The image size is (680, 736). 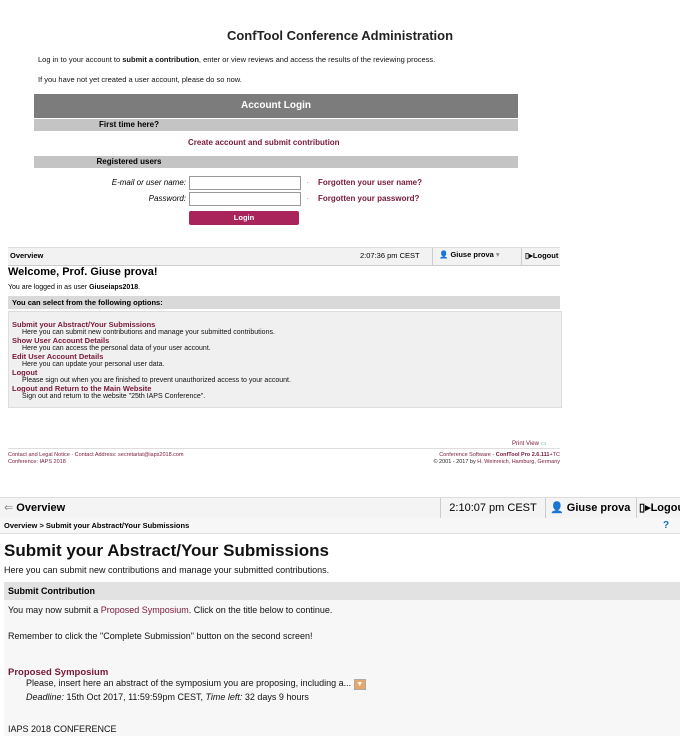 I want to click on account-login-header: Account Login, so click(x=276, y=106).